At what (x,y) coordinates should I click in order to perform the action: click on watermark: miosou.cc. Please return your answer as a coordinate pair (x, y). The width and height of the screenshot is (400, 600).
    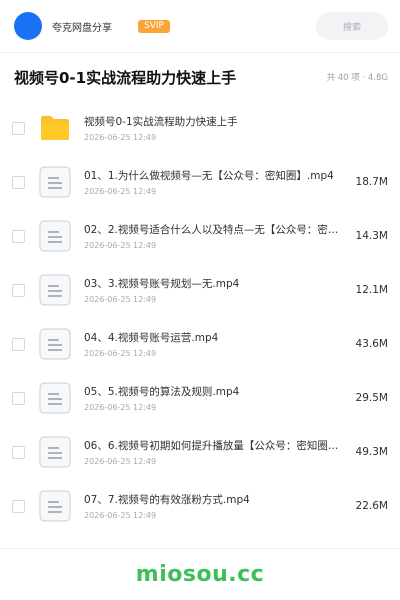
    Looking at the image, I should click on (200, 574).